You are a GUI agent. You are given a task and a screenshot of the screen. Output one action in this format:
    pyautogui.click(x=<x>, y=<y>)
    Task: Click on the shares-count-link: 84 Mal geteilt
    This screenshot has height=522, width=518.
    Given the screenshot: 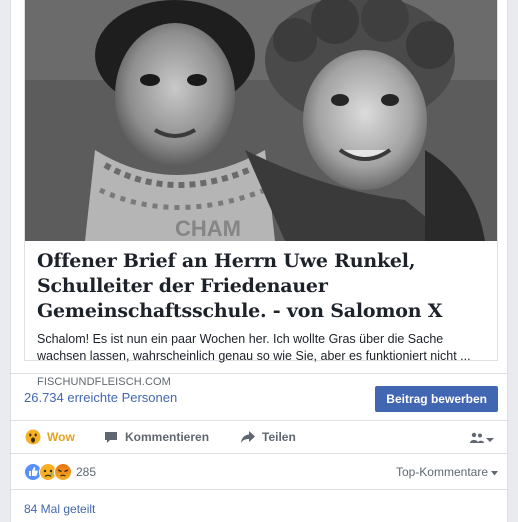 What is the action you would take?
    pyautogui.click(x=59, y=509)
    